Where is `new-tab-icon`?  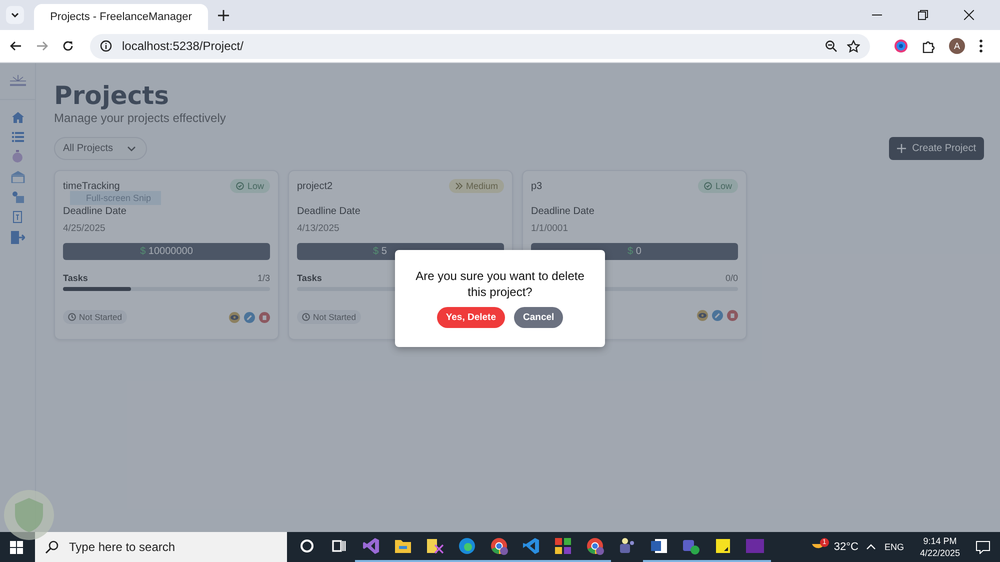 new-tab-icon is located at coordinates (223, 15).